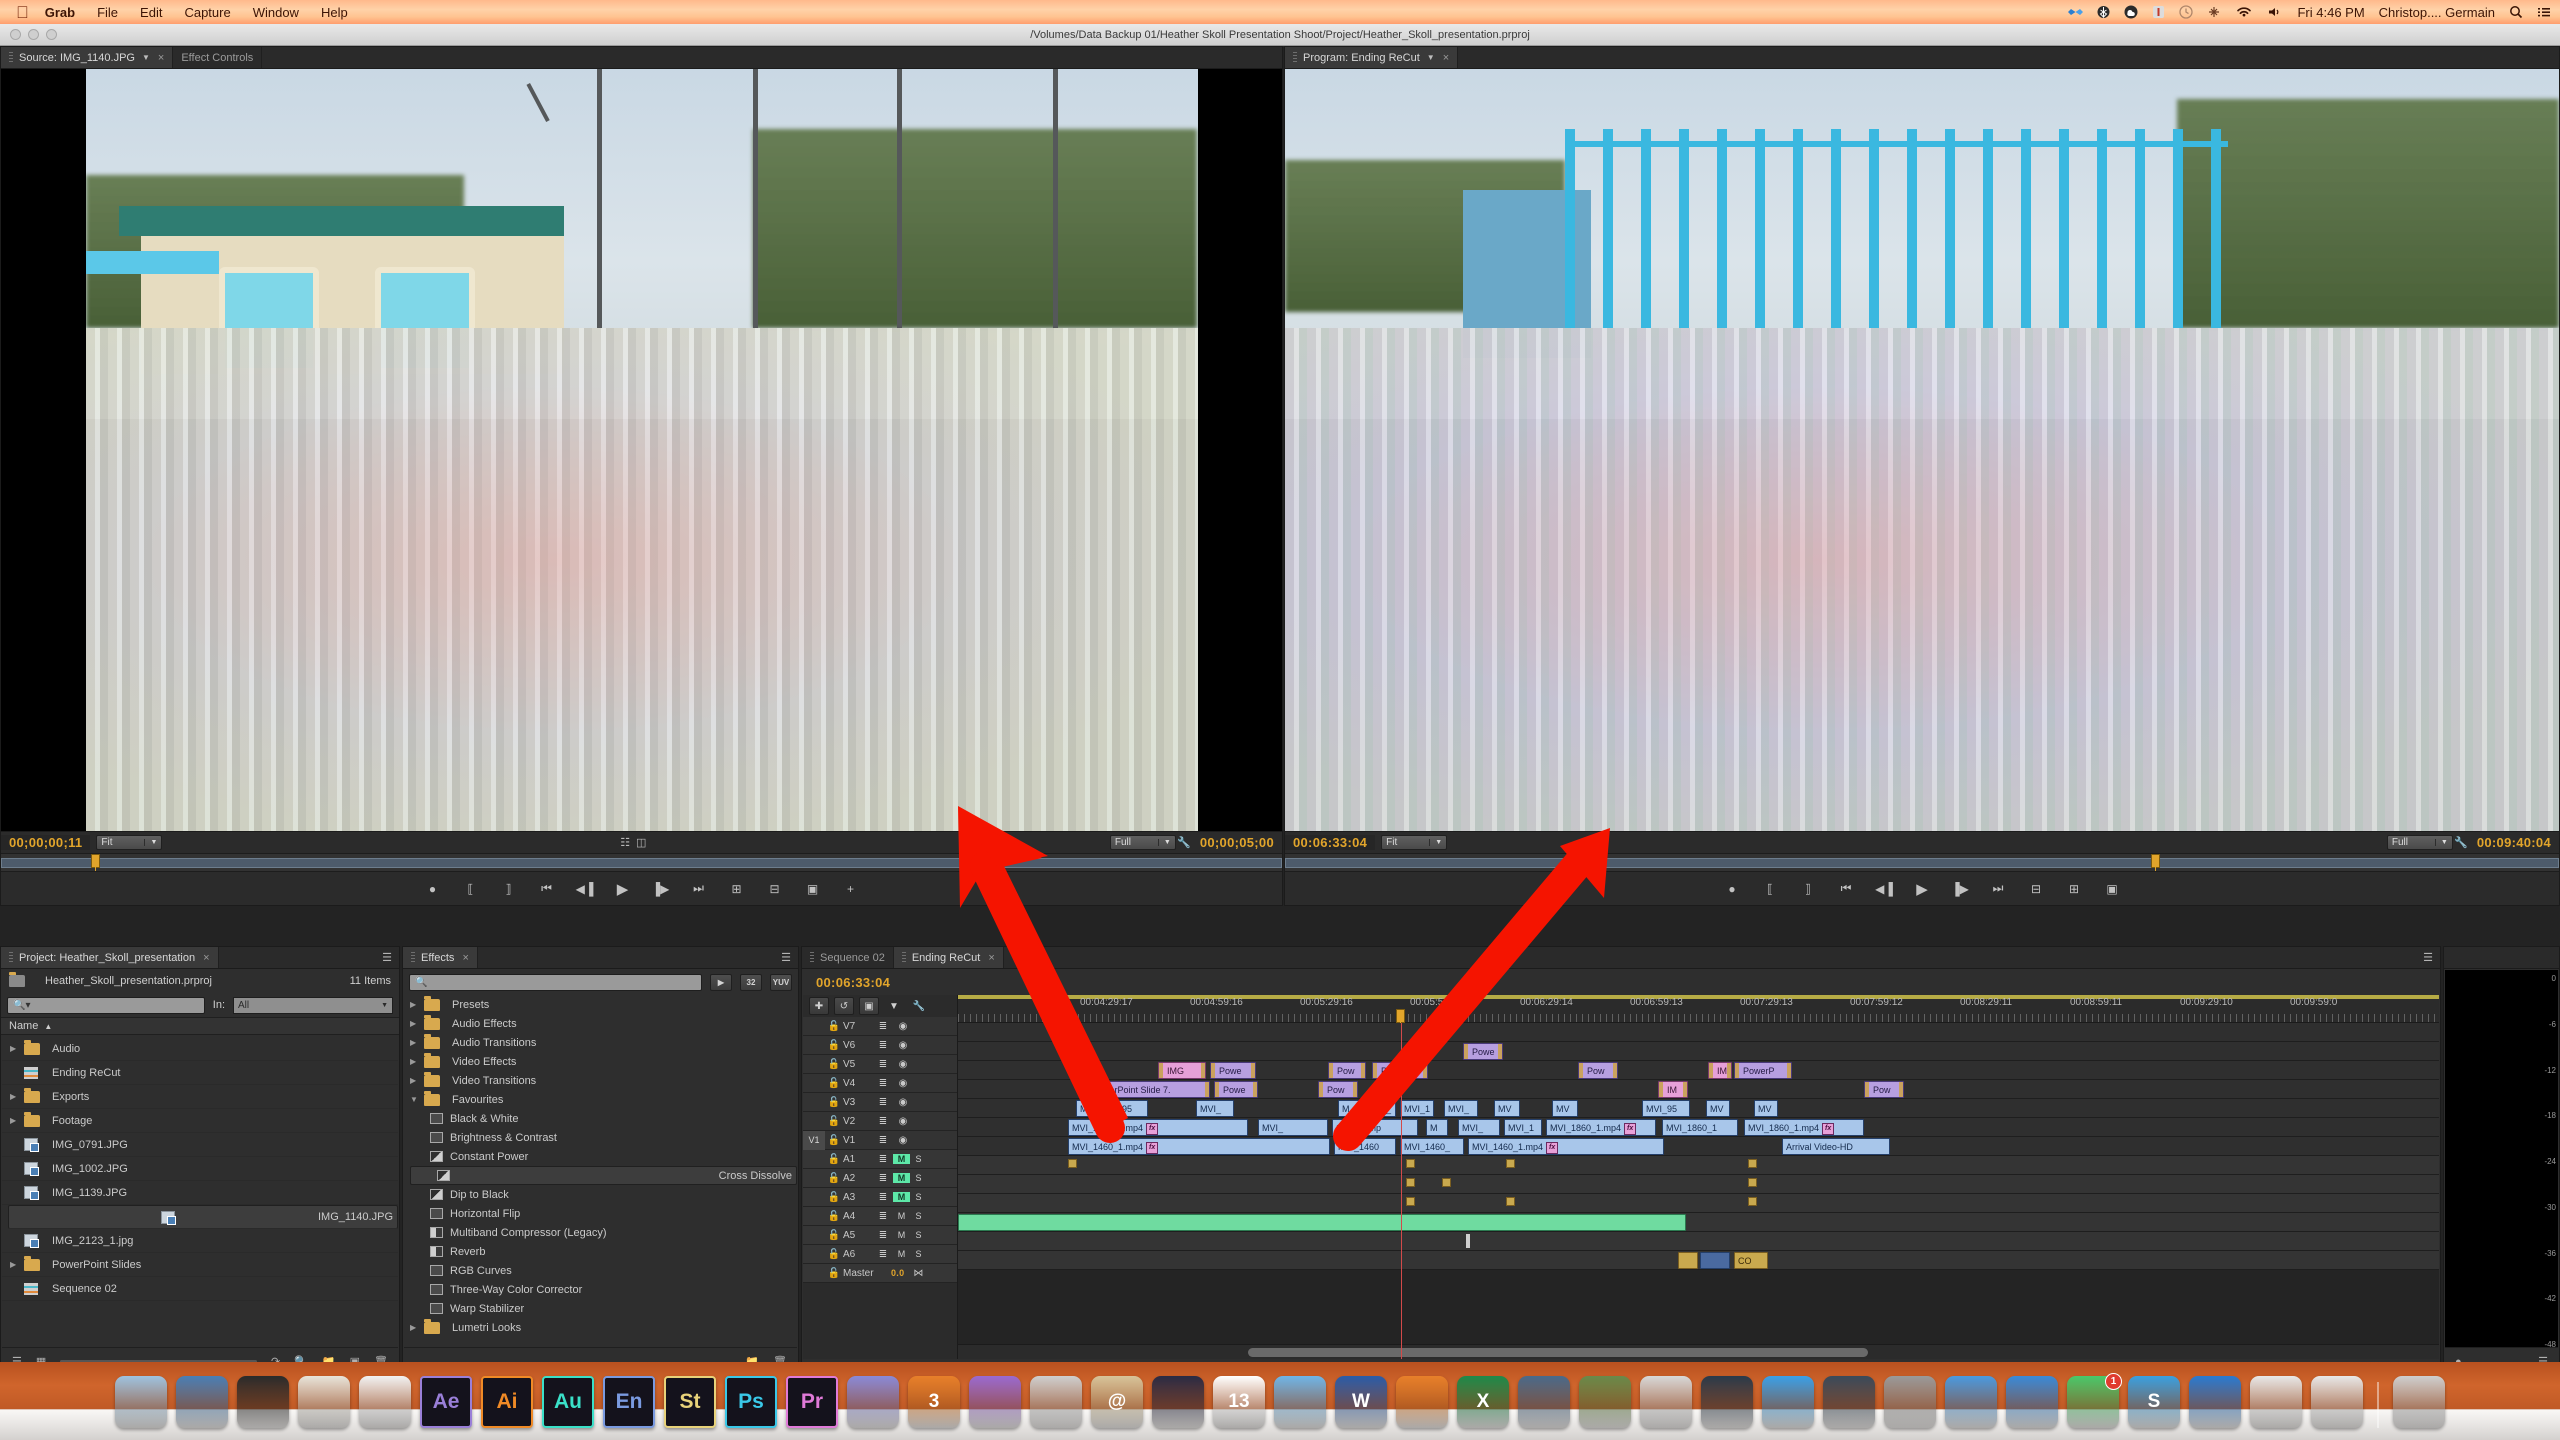 The height and width of the screenshot is (1440, 2560). Describe the element at coordinates (1558, 1352) in the screenshot. I see `scrollbar-thumb` at that location.